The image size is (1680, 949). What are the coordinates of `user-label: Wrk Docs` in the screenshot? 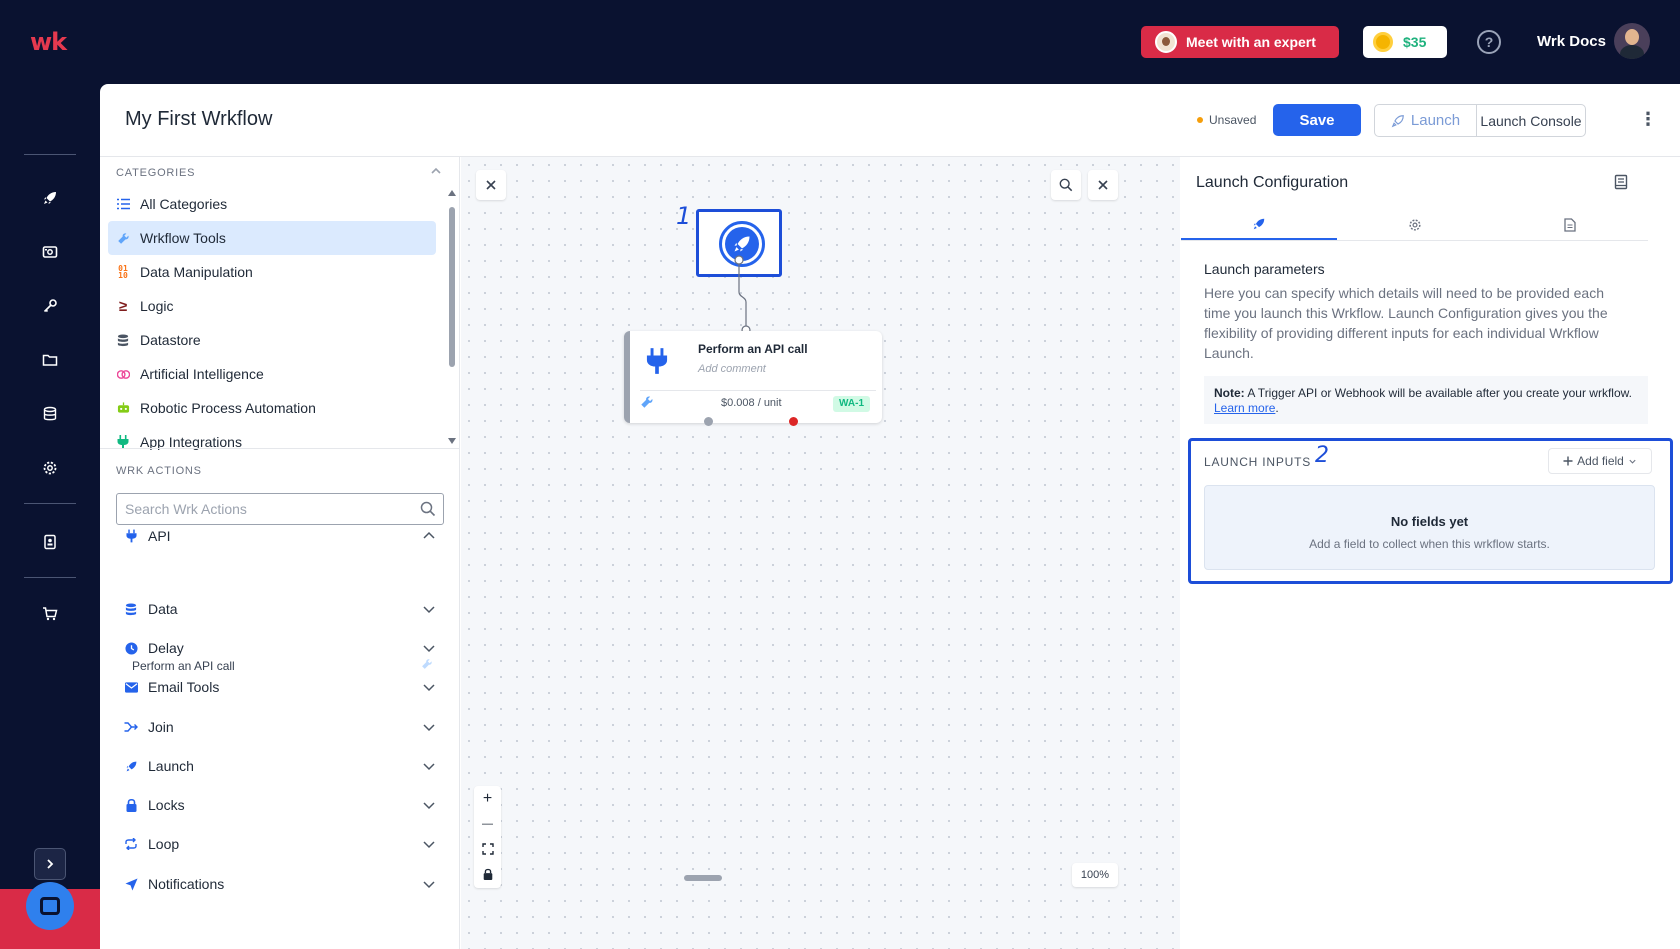 It's located at (1571, 41).